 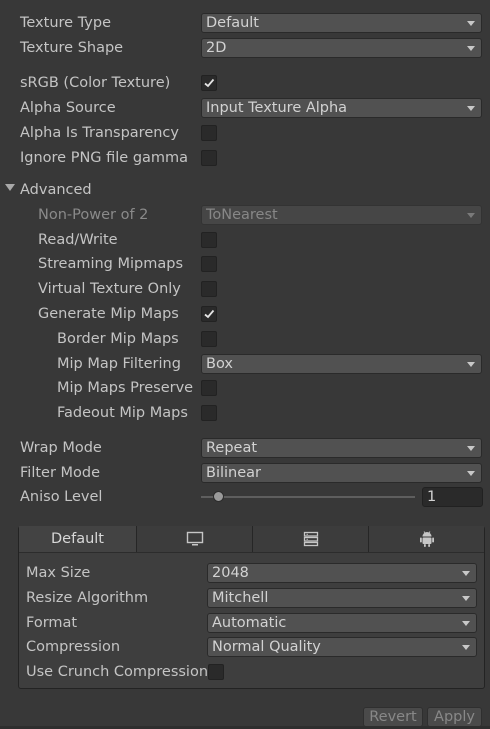 I want to click on alpha-is-transparency-label: Alpha Is Transparency, so click(x=99, y=133).